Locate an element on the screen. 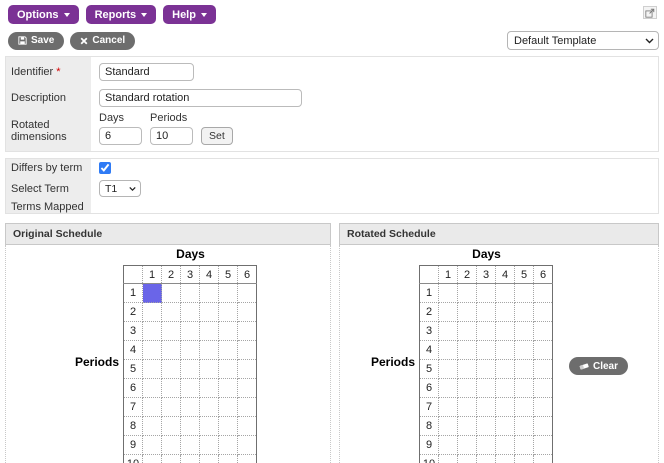 The height and width of the screenshot is (463, 664). periods-input is located at coordinates (171, 136).